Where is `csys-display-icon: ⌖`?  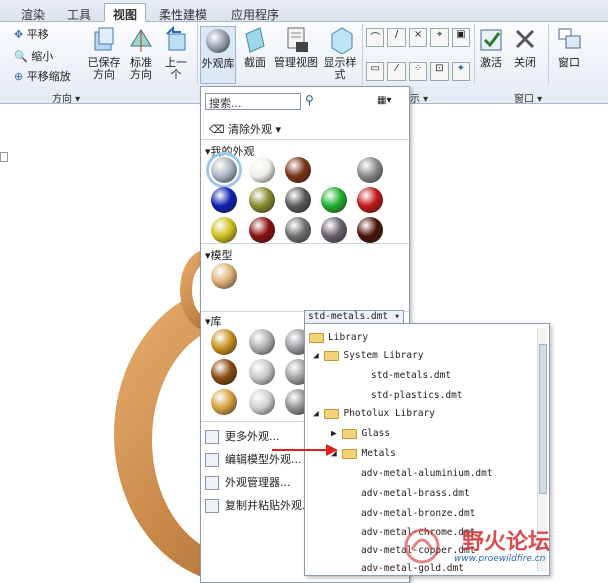
csys-display-icon: ⌖ is located at coordinates (439, 37).